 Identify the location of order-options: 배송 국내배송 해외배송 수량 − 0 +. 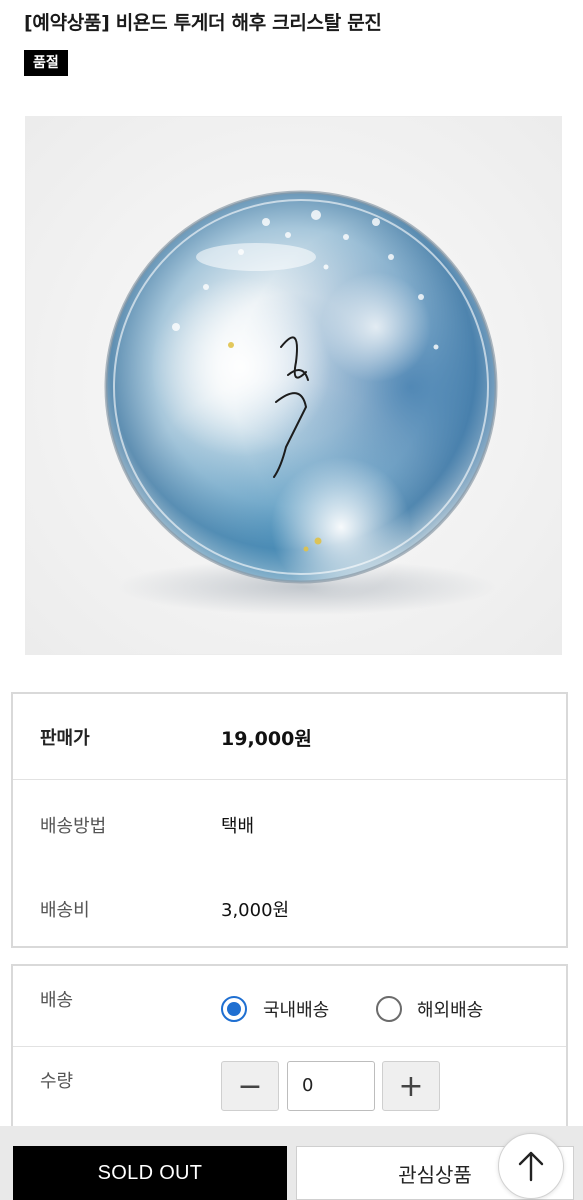
(289, 1054).